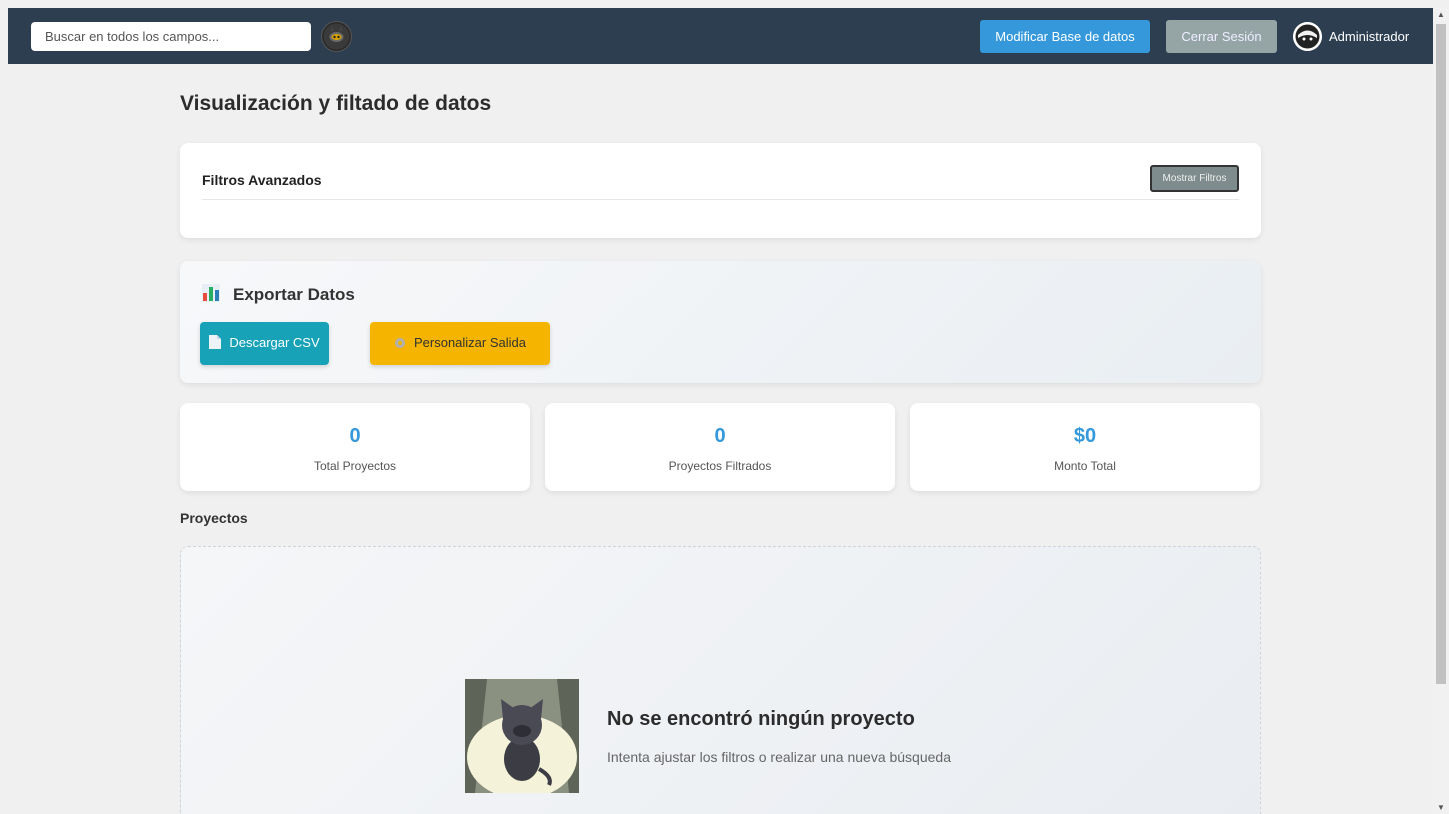 The image size is (1449, 814). I want to click on global-search-input, so click(171, 36).